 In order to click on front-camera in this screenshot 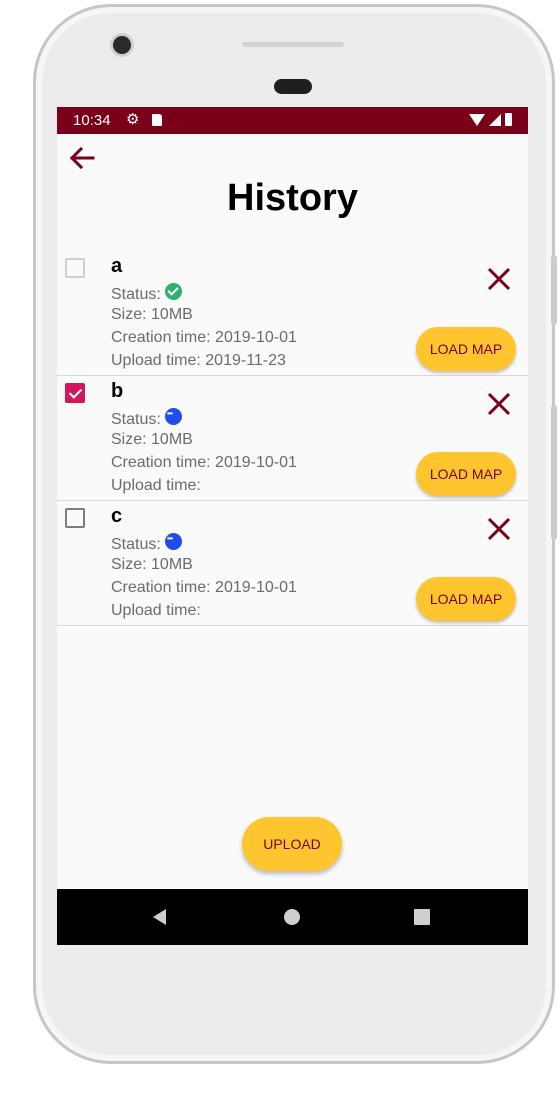, I will do `click(122, 45)`.